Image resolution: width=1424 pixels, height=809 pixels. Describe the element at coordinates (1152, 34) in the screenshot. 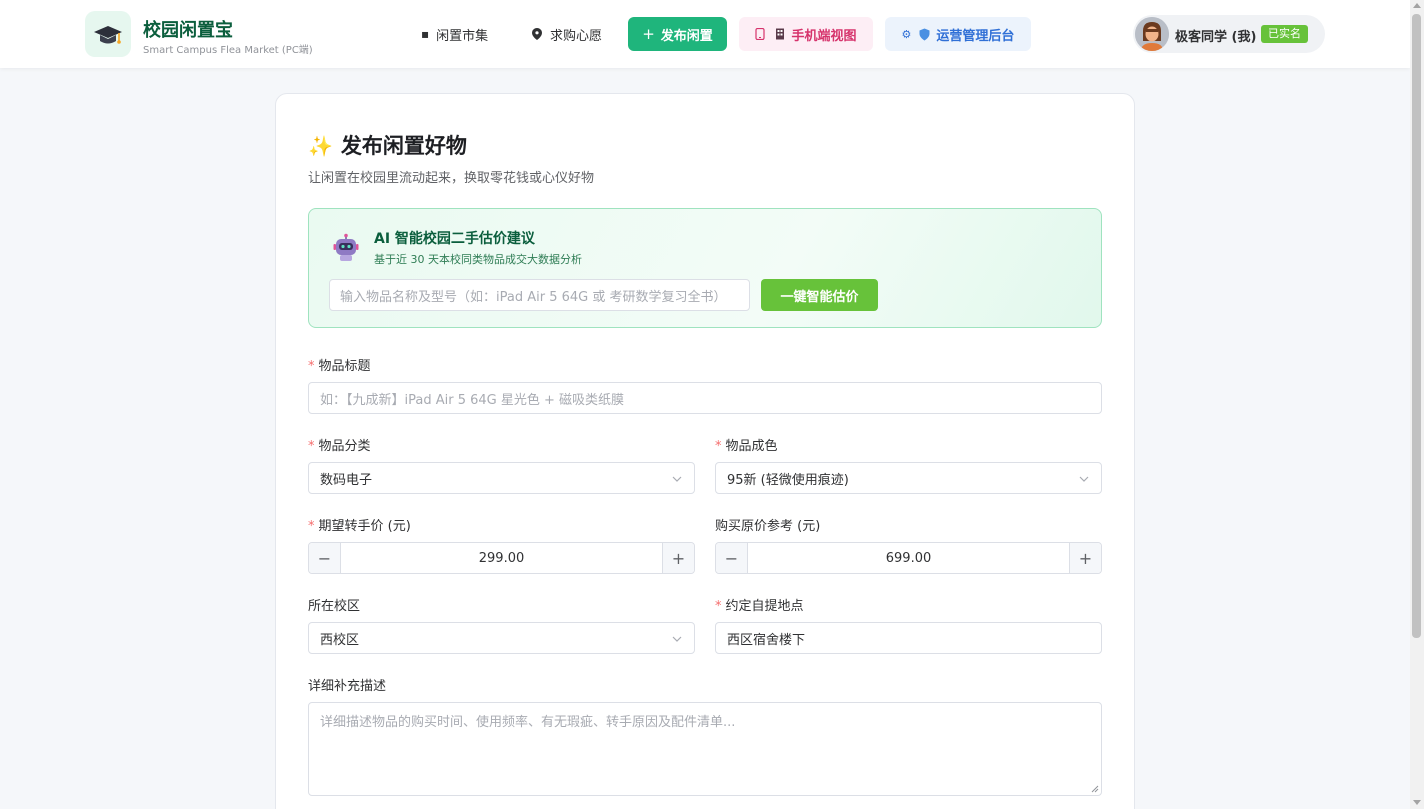

I see `avatar` at that location.